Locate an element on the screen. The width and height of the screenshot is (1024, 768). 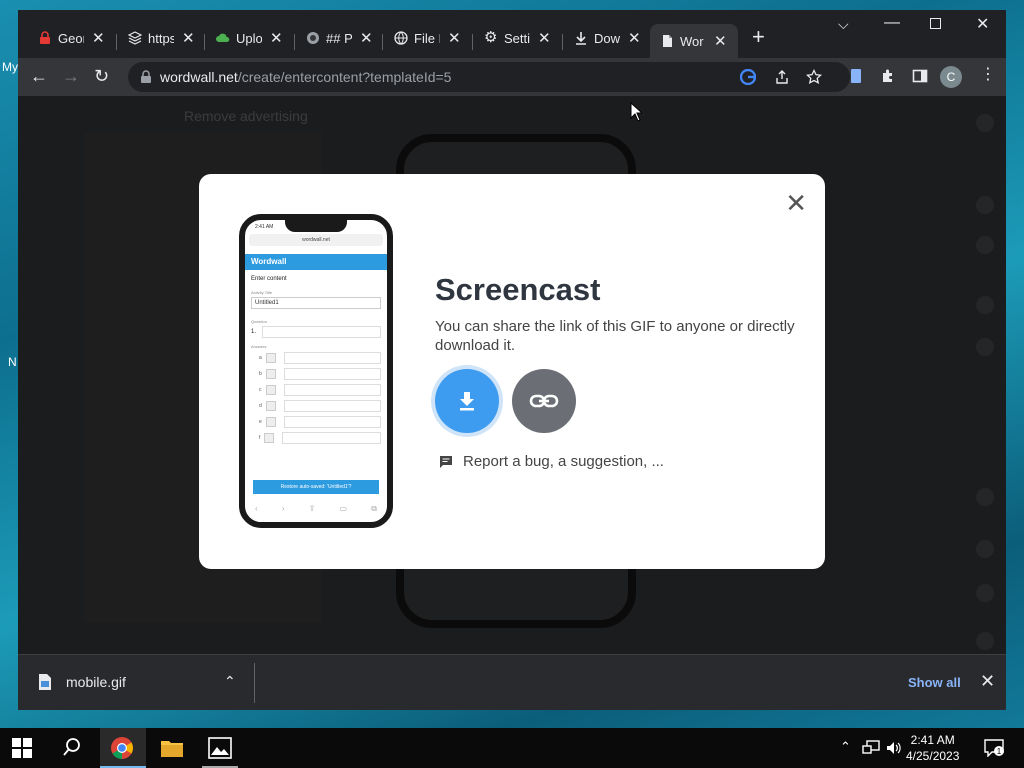
new-tab-button: + is located at coordinates (758, 37).